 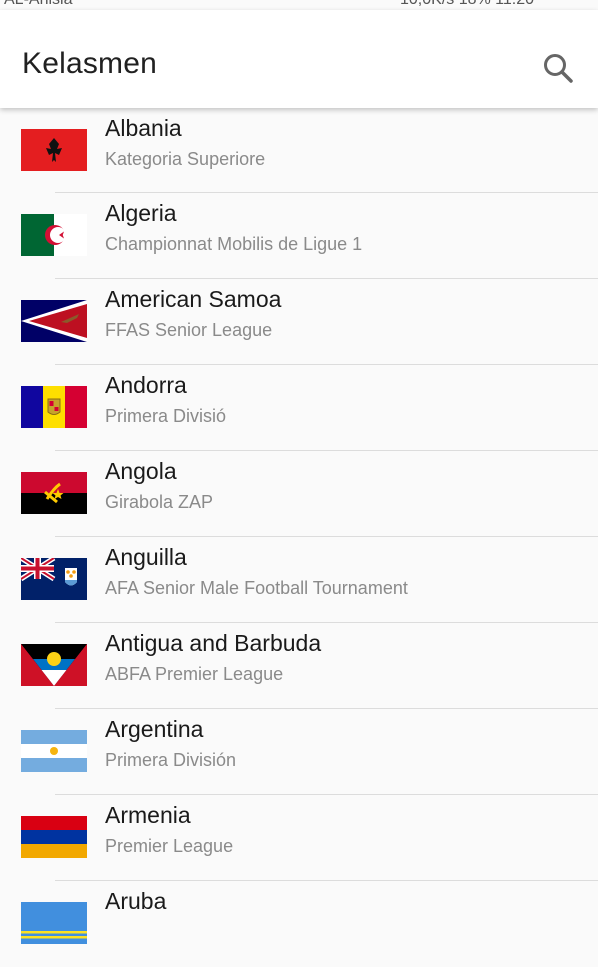 I want to click on list-item-american-samoa: American Samoa FFAS Senior League, so click(x=299, y=322).